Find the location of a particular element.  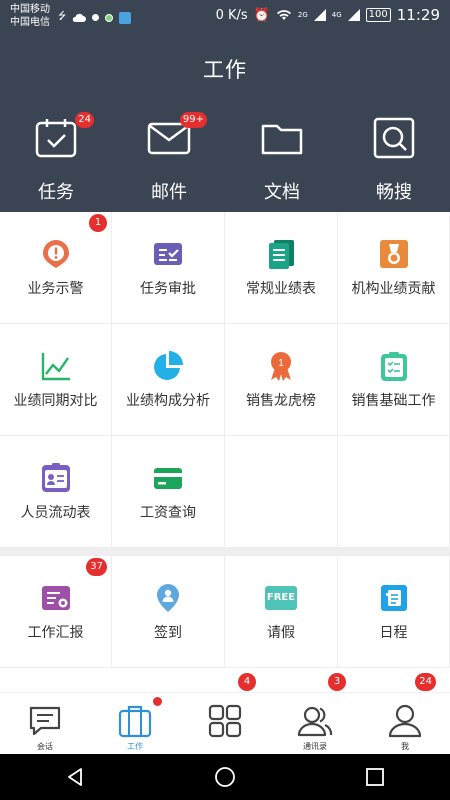

app-label: 请假 is located at coordinates (281, 633).